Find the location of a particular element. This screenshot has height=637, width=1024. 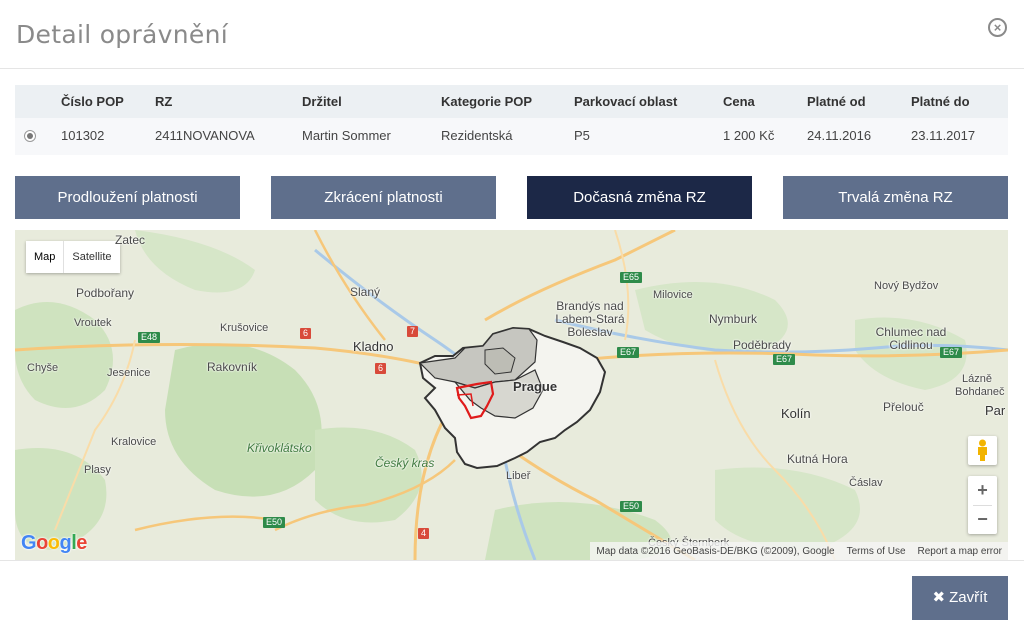

prodlouzeni-platnosti-button: Prodloužení platnosti is located at coordinates (127, 197).